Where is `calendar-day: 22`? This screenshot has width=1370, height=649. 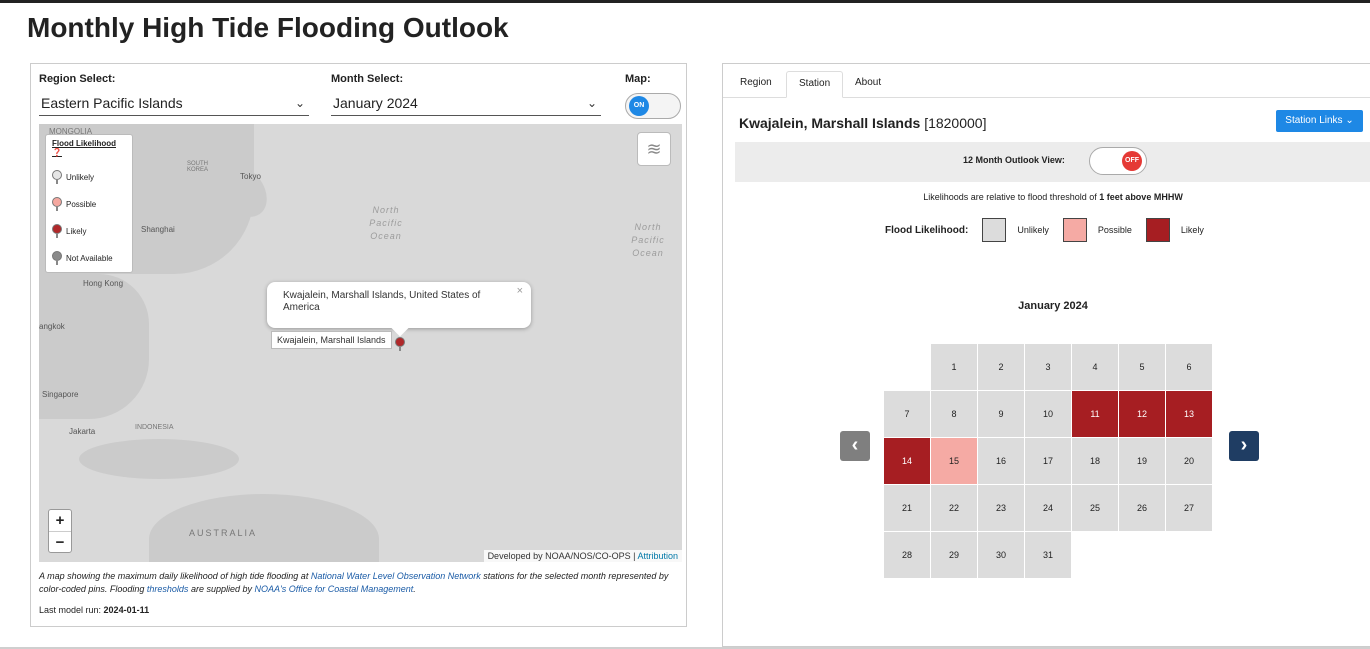 calendar-day: 22 is located at coordinates (954, 508).